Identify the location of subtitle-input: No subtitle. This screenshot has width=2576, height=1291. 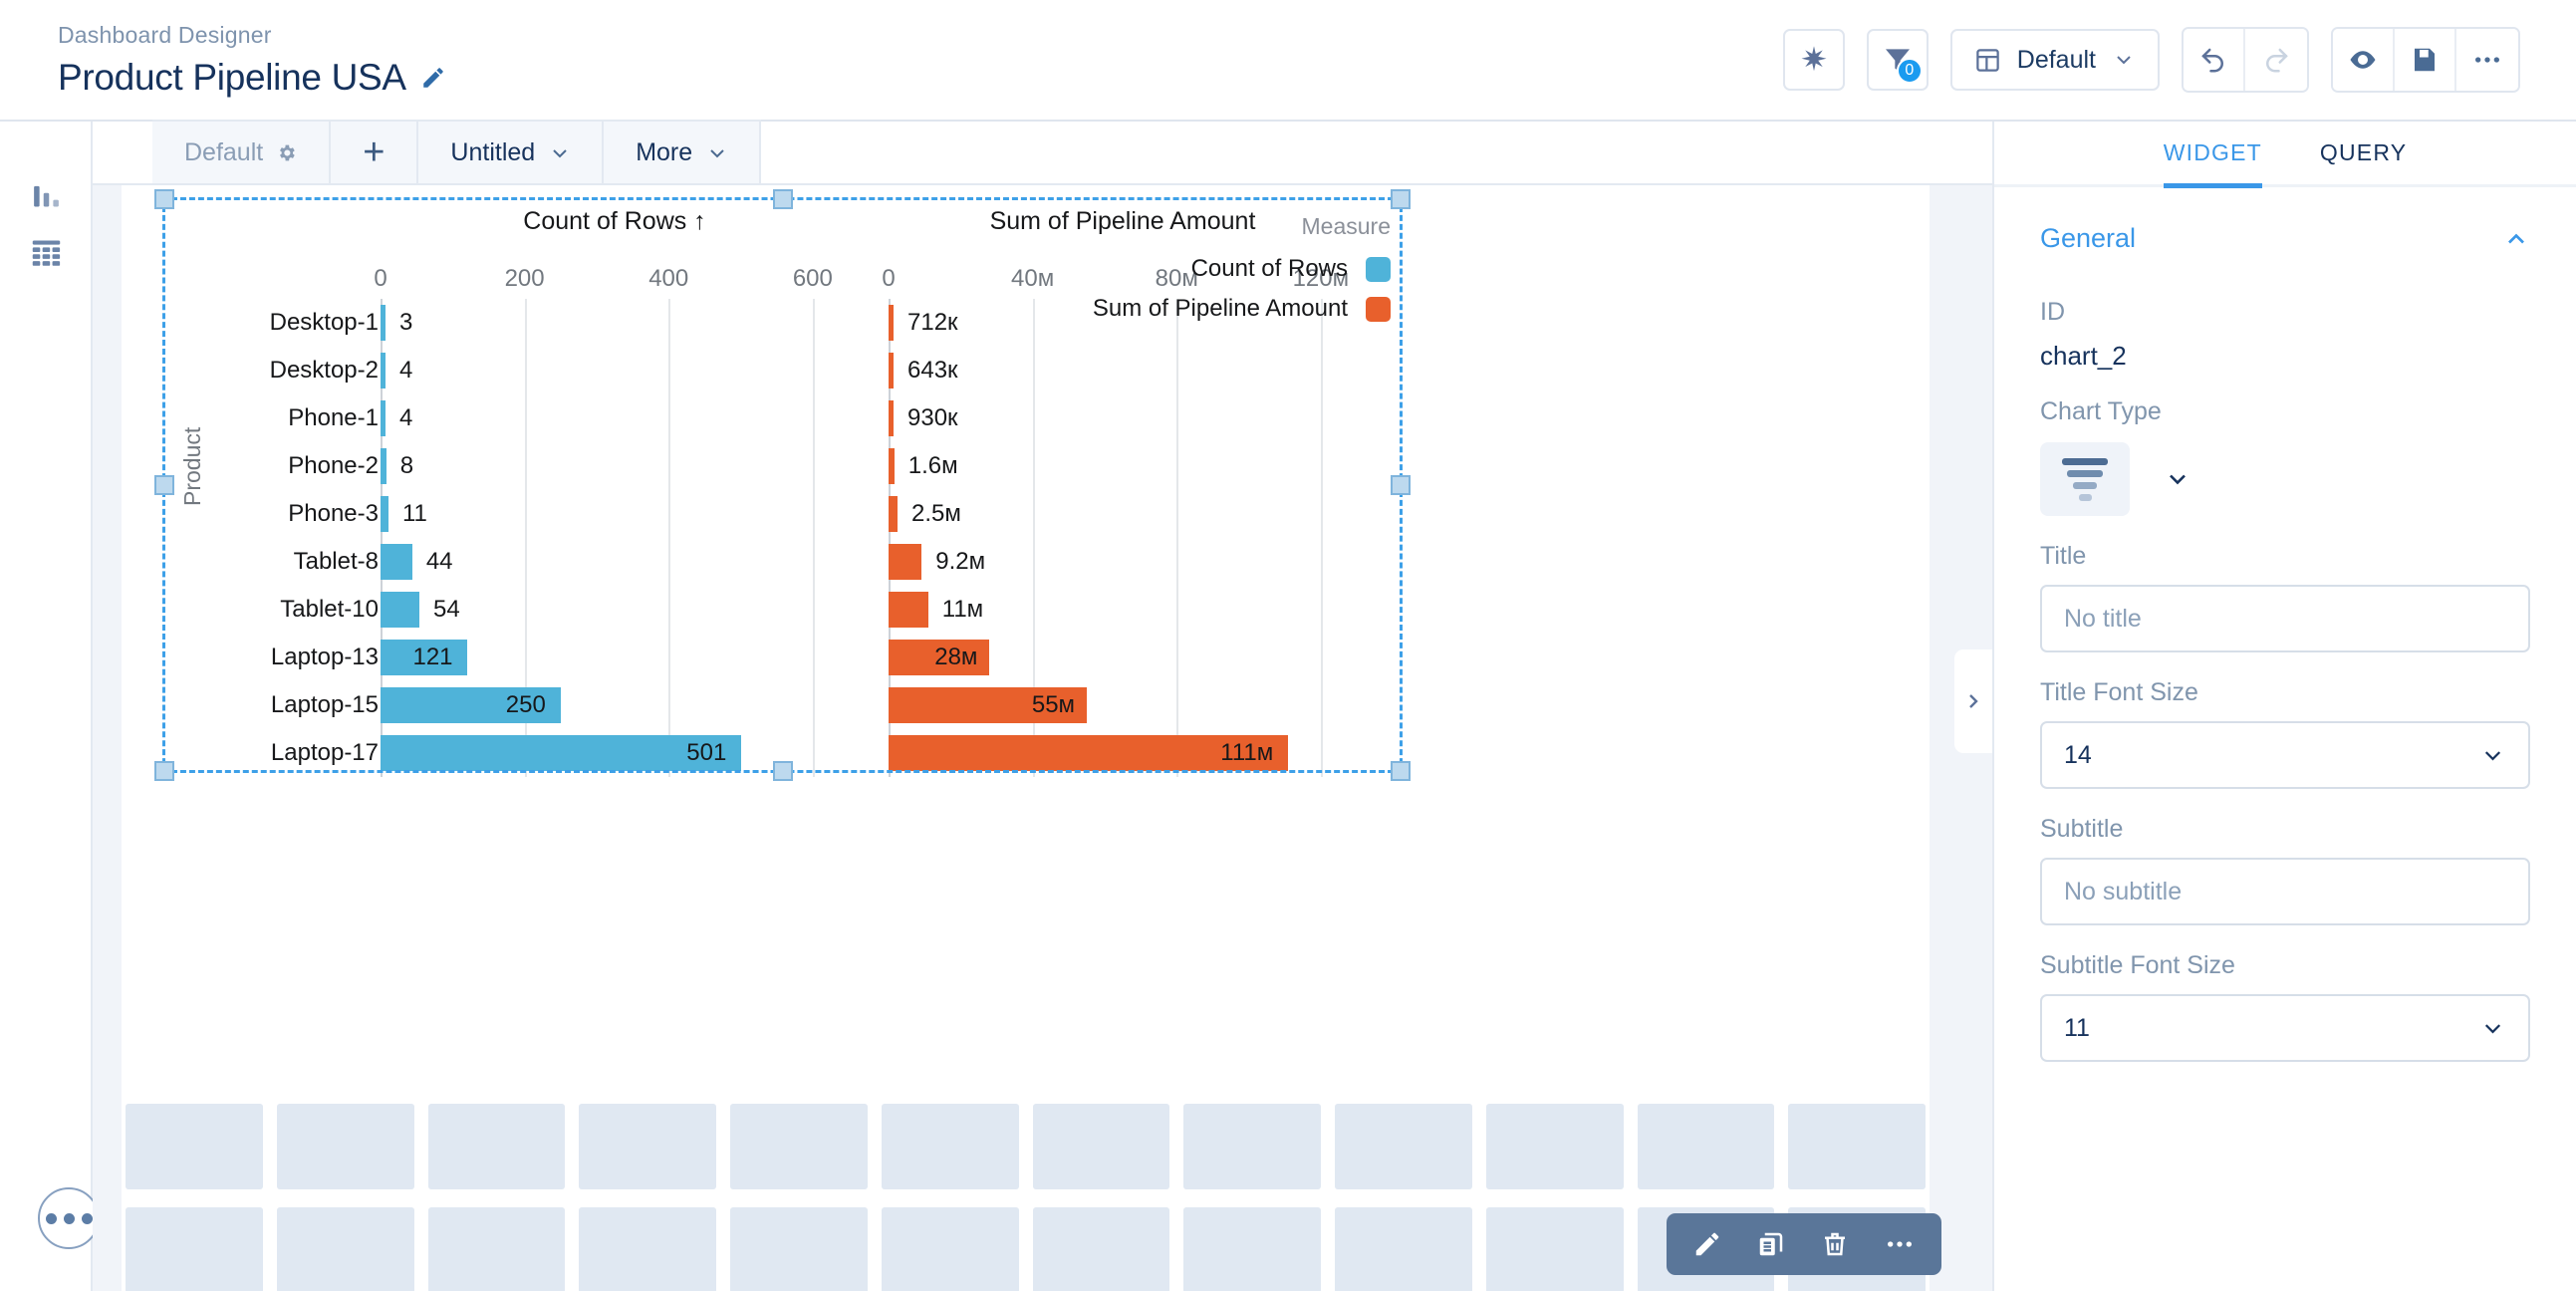
(2285, 891).